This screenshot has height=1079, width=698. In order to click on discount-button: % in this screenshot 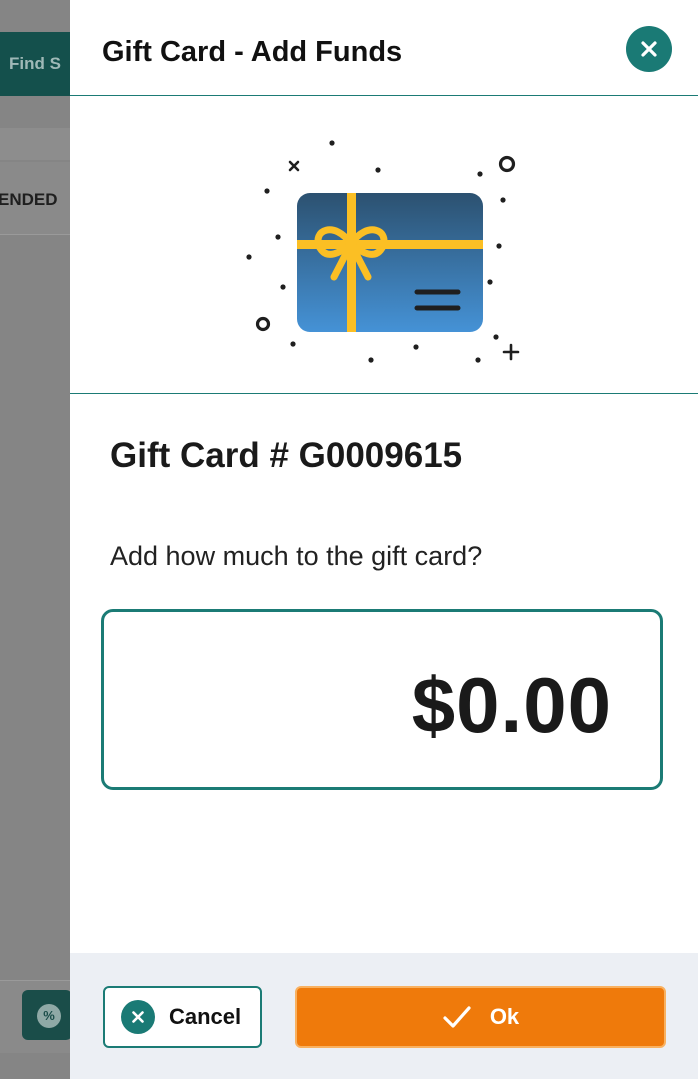, I will do `click(46, 1015)`.